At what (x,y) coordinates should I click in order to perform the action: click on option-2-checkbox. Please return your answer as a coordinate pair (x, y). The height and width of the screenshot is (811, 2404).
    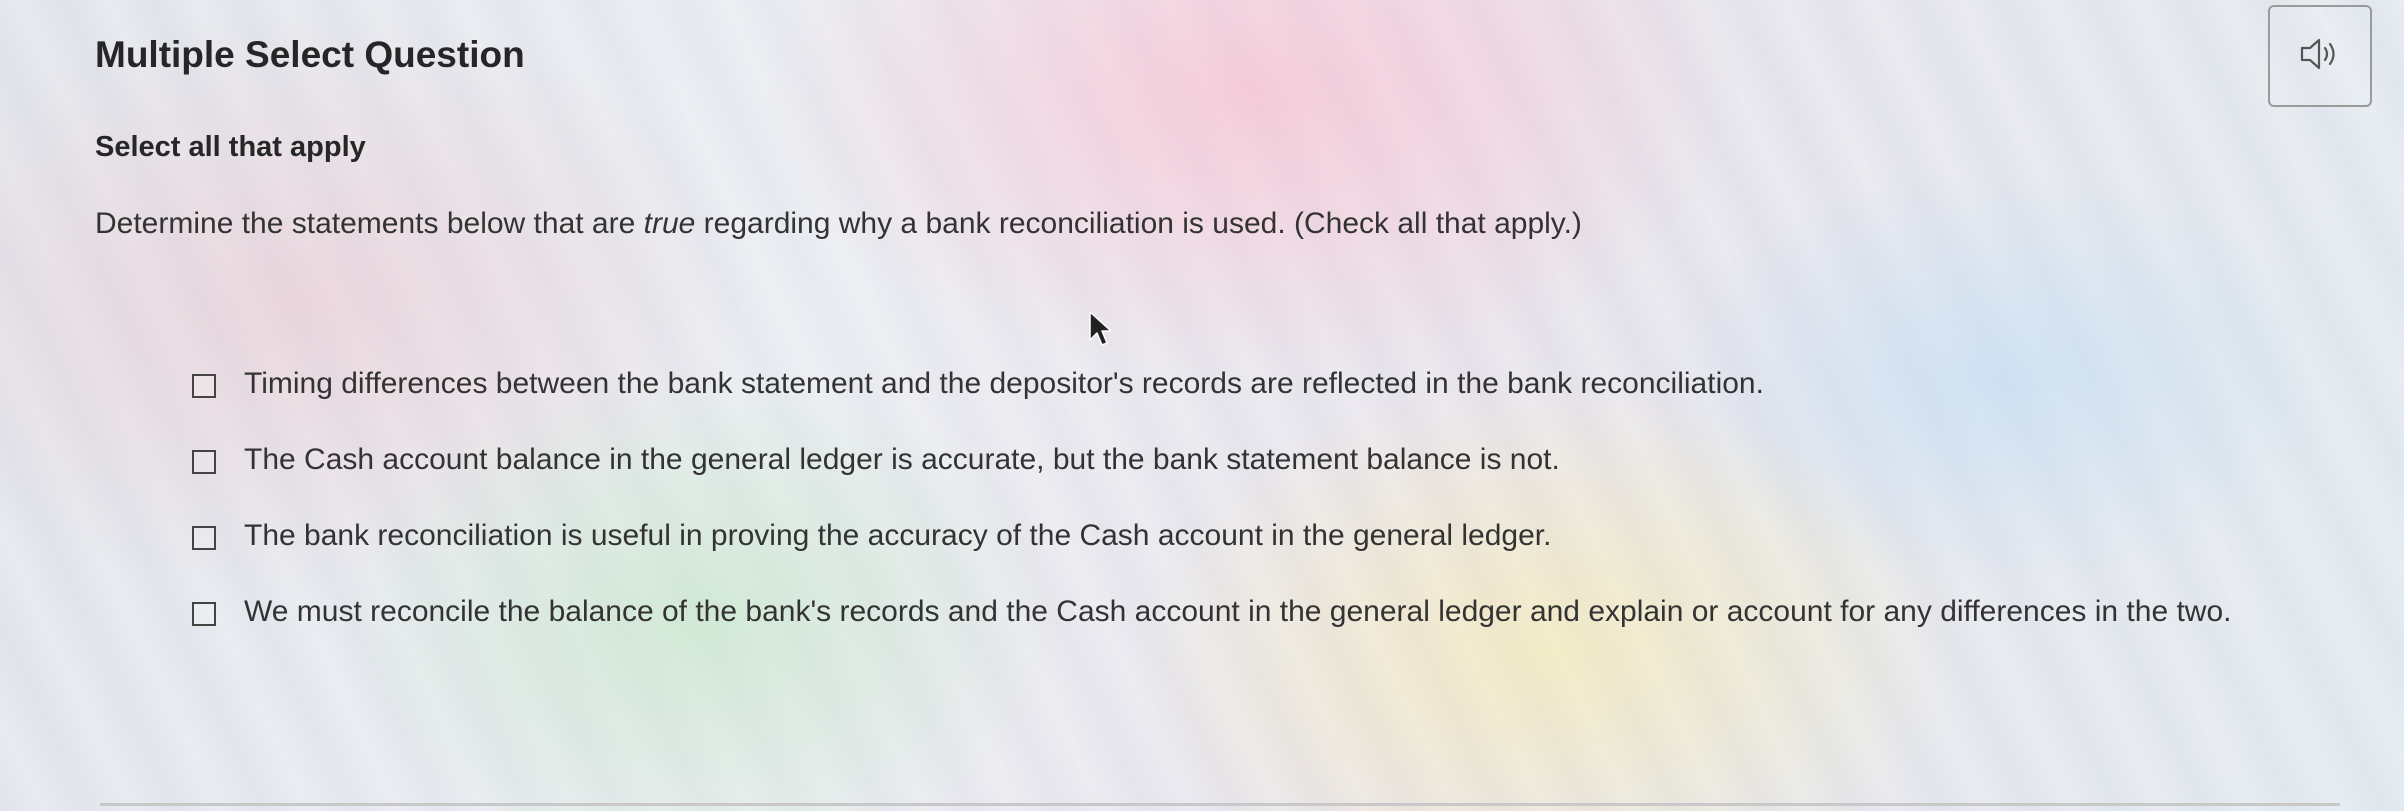
    Looking at the image, I should click on (204, 462).